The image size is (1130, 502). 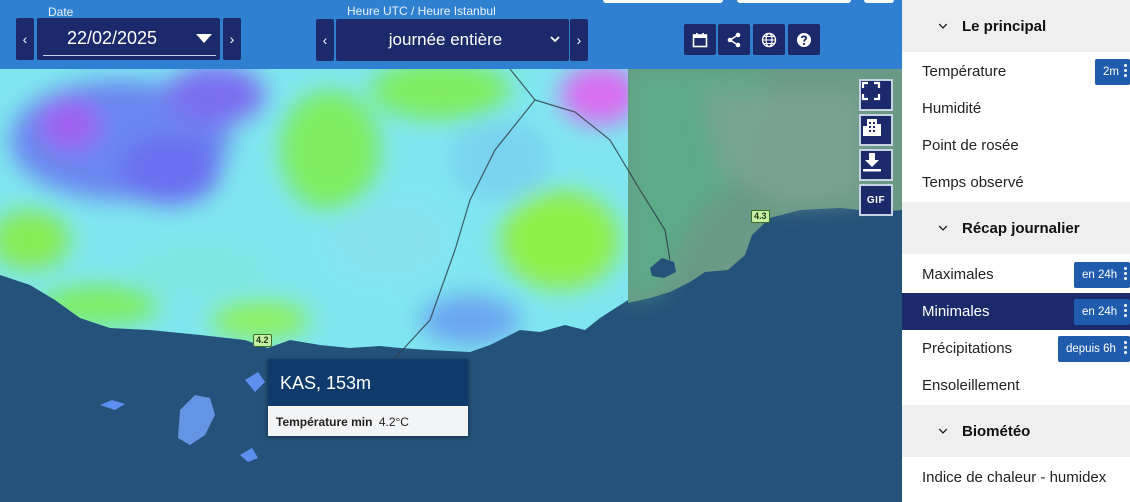 What do you see at coordinates (871, 91) in the screenshot?
I see `fullscreen-icon` at bounding box center [871, 91].